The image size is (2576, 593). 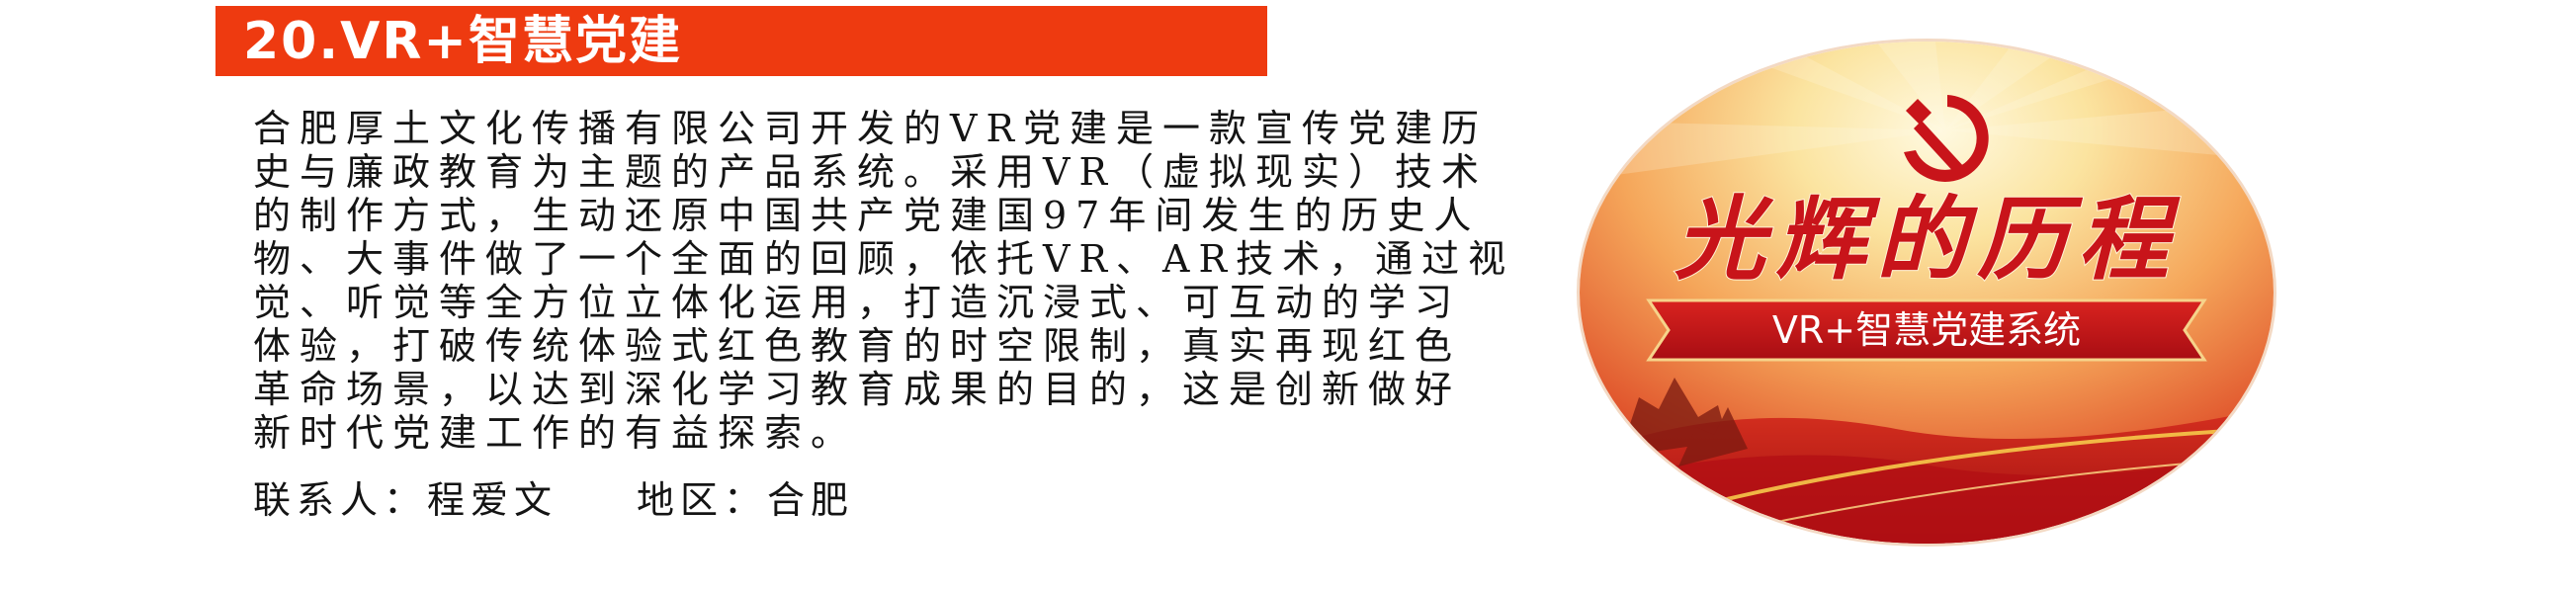 I want to click on description-line: 新时代党建工作的有益探索。, so click(x=555, y=433).